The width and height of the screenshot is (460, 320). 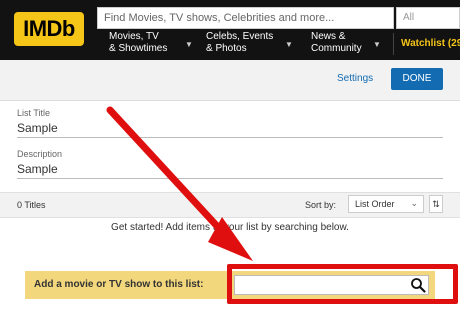 What do you see at coordinates (375, 204) in the screenshot?
I see `sort-order-value: List Order` at bounding box center [375, 204].